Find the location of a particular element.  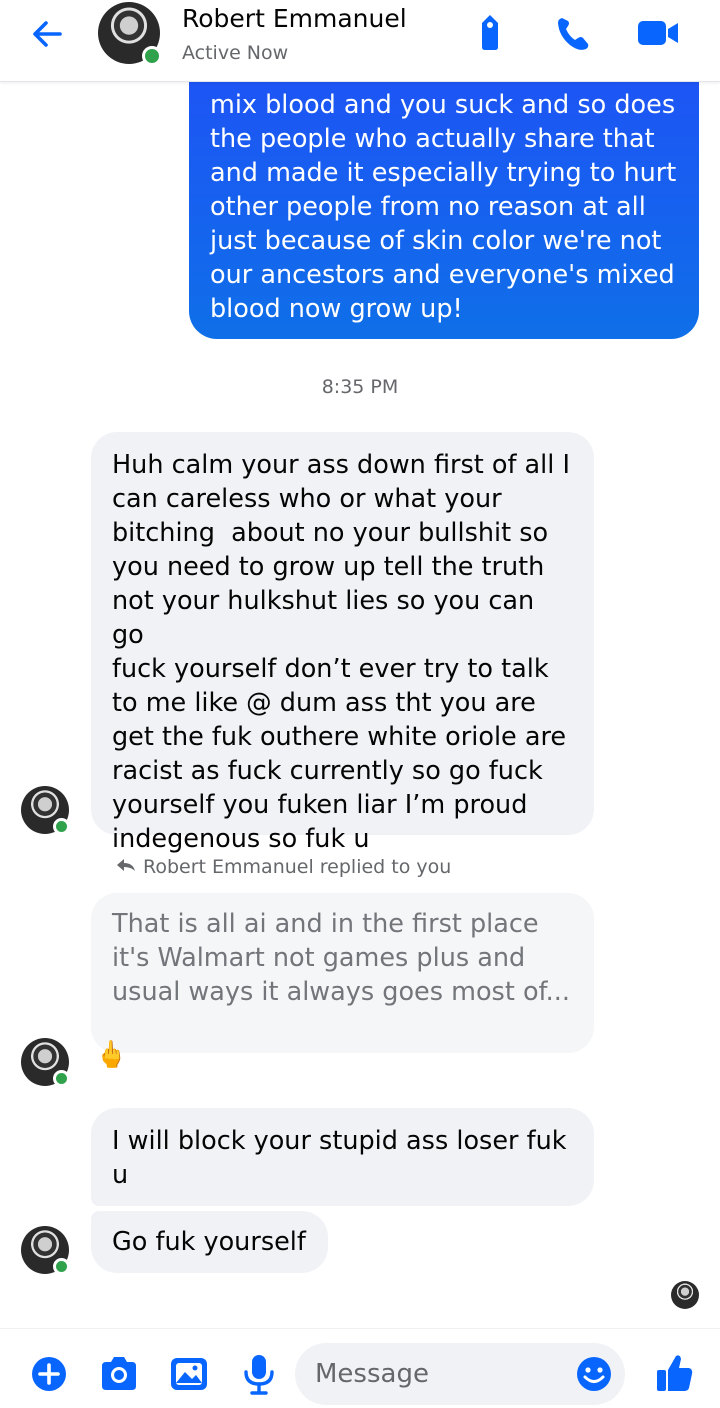

received-message: Go fuk yourself is located at coordinates (209, 1242).